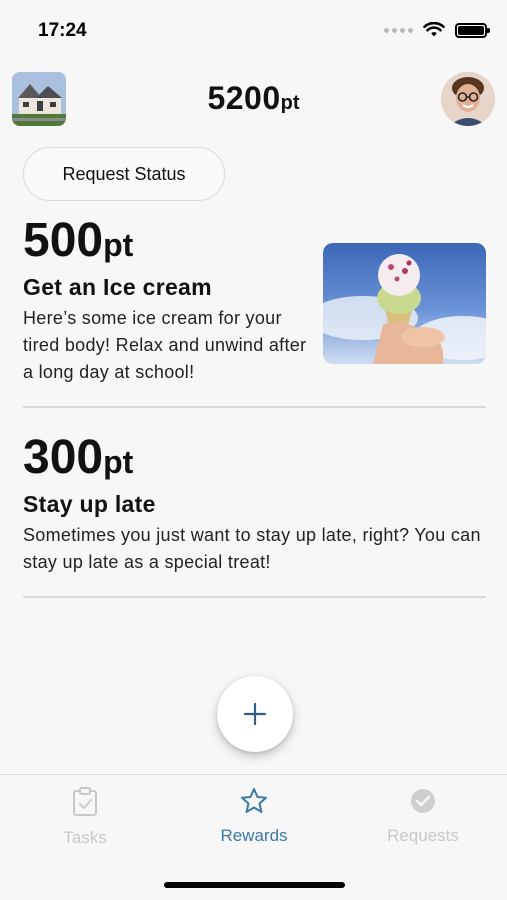  Describe the element at coordinates (63, 240) in the screenshot. I see `reward-points-value: 500` at that location.